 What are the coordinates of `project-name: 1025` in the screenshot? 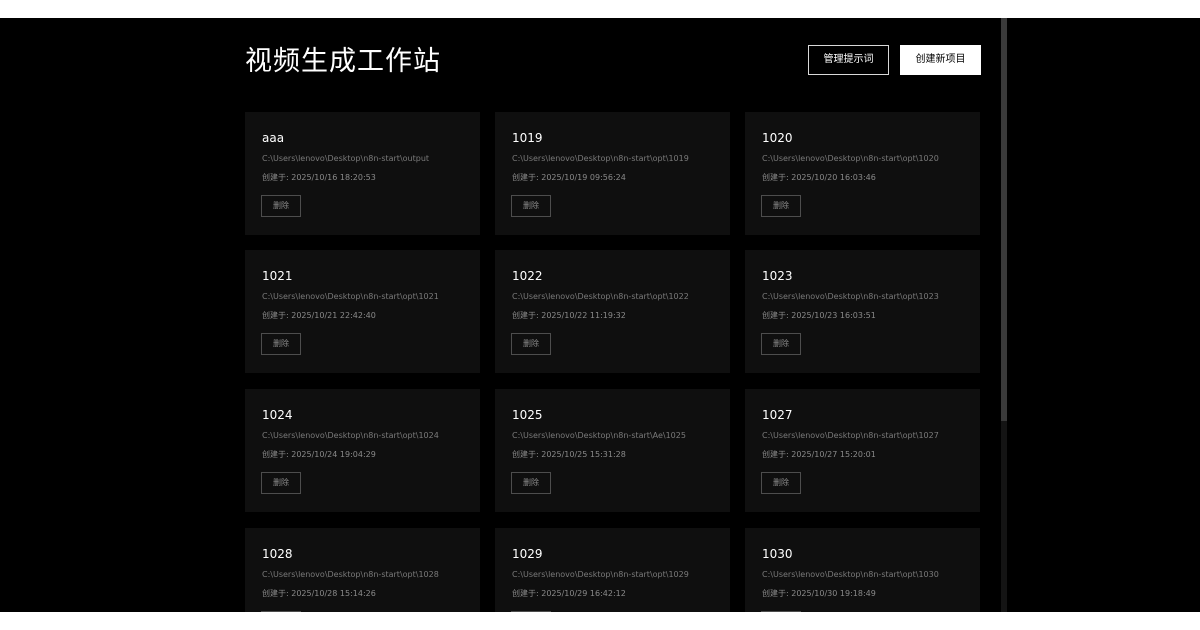 It's located at (527, 415).